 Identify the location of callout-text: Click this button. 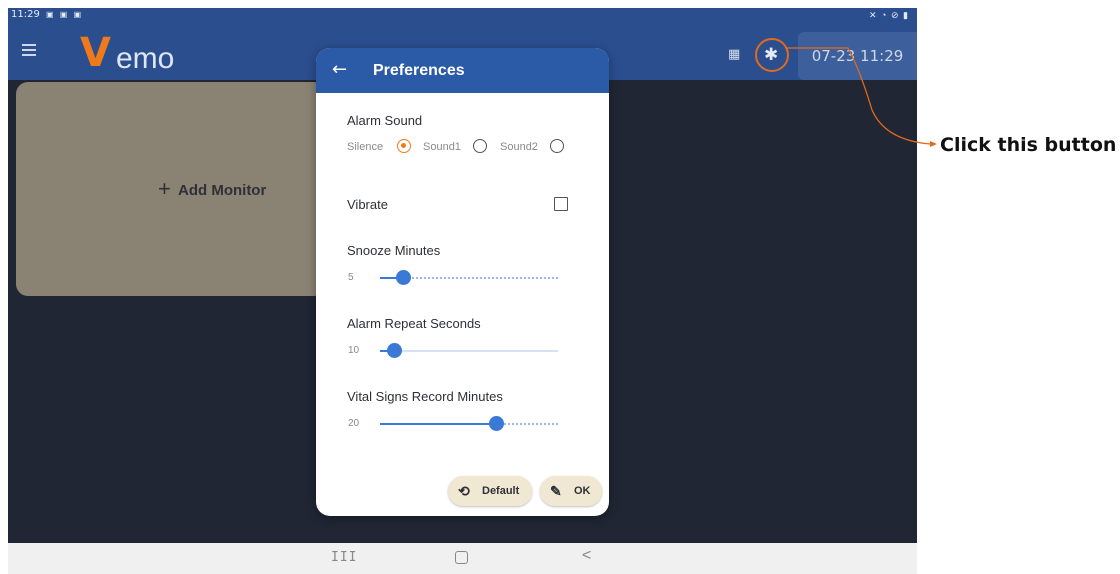
(1028, 145).